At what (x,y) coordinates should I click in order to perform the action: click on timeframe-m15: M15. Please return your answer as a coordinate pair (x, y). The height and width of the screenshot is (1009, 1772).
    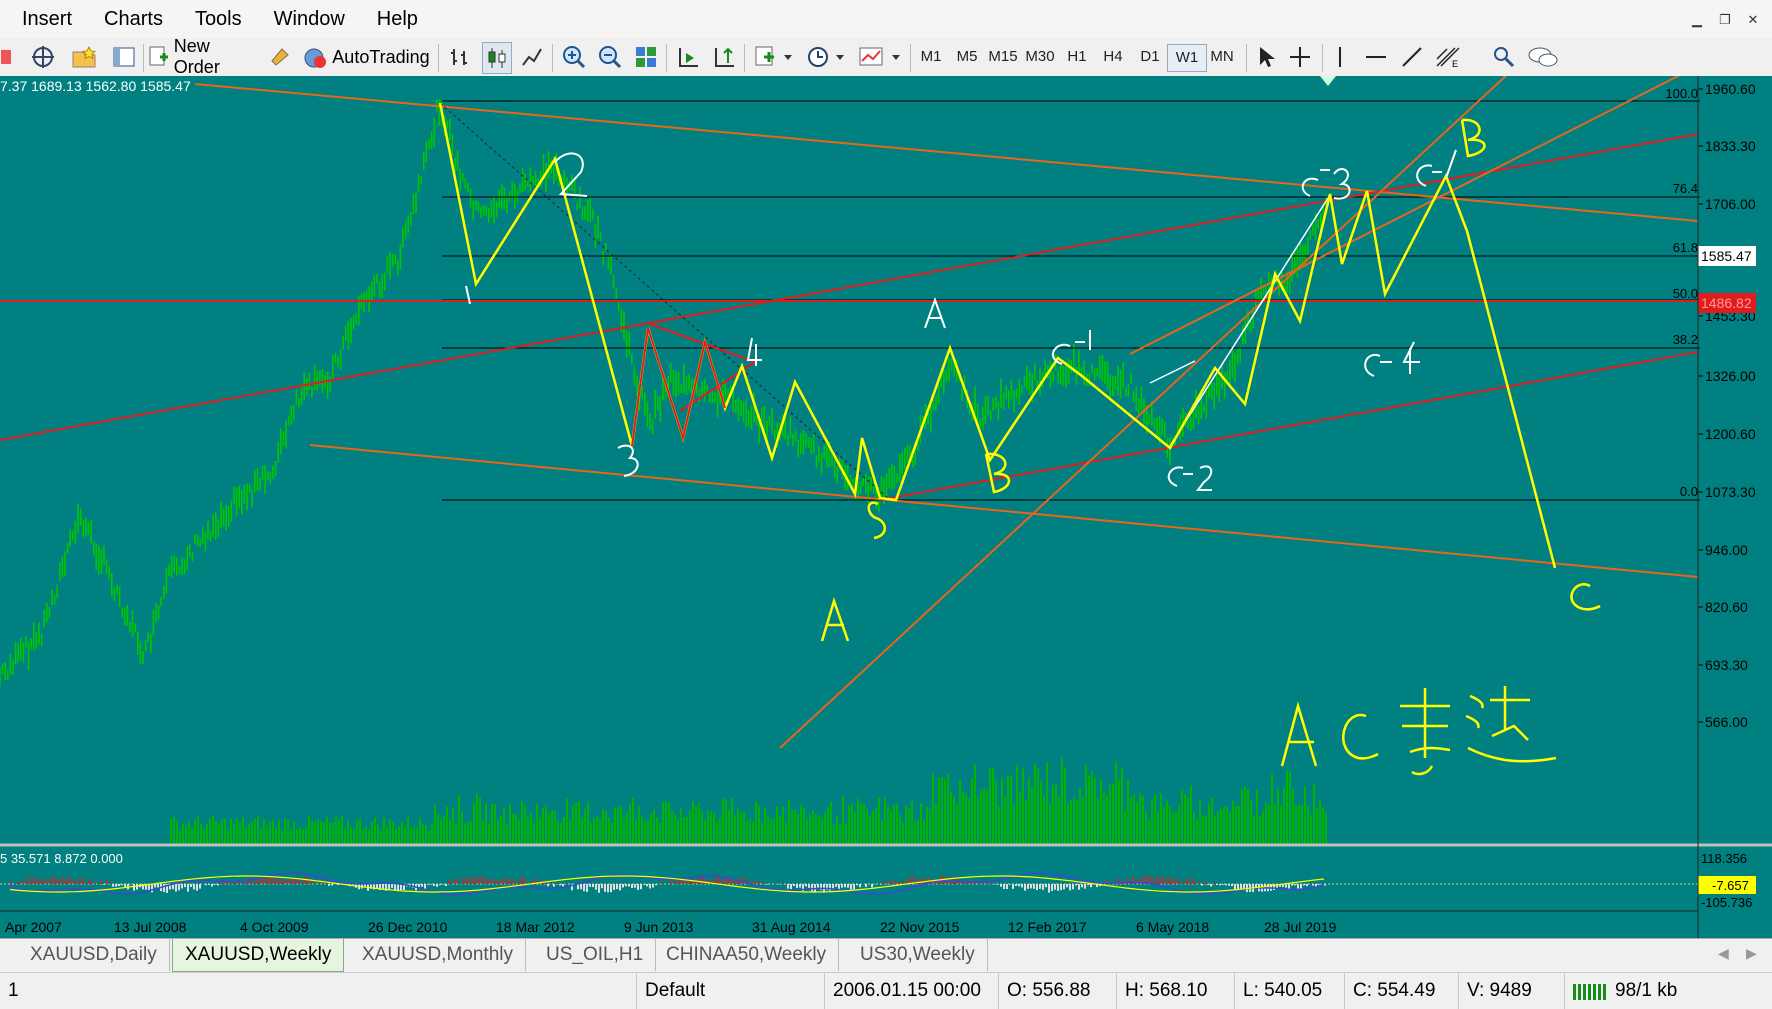
    Looking at the image, I should click on (1003, 57).